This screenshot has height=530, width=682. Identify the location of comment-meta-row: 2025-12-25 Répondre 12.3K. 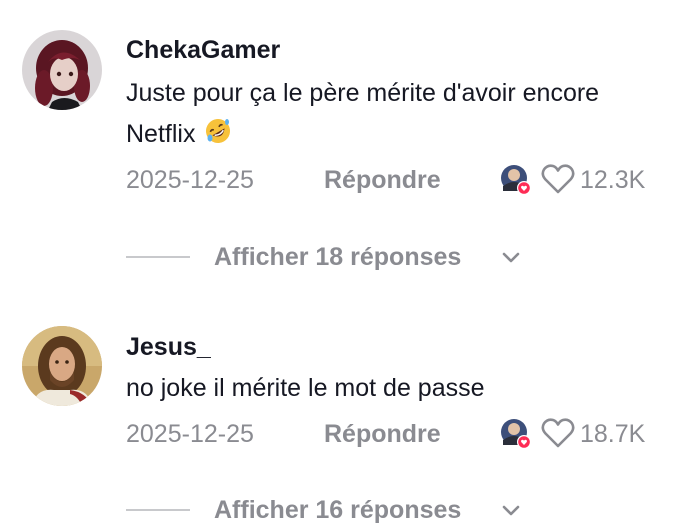
(341, 180).